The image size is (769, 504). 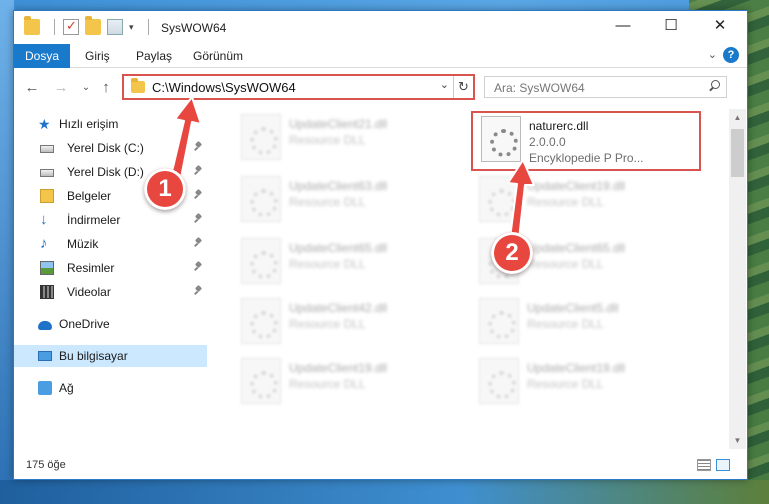 What do you see at coordinates (704, 465) in the screenshot?
I see `details-view-icon` at bounding box center [704, 465].